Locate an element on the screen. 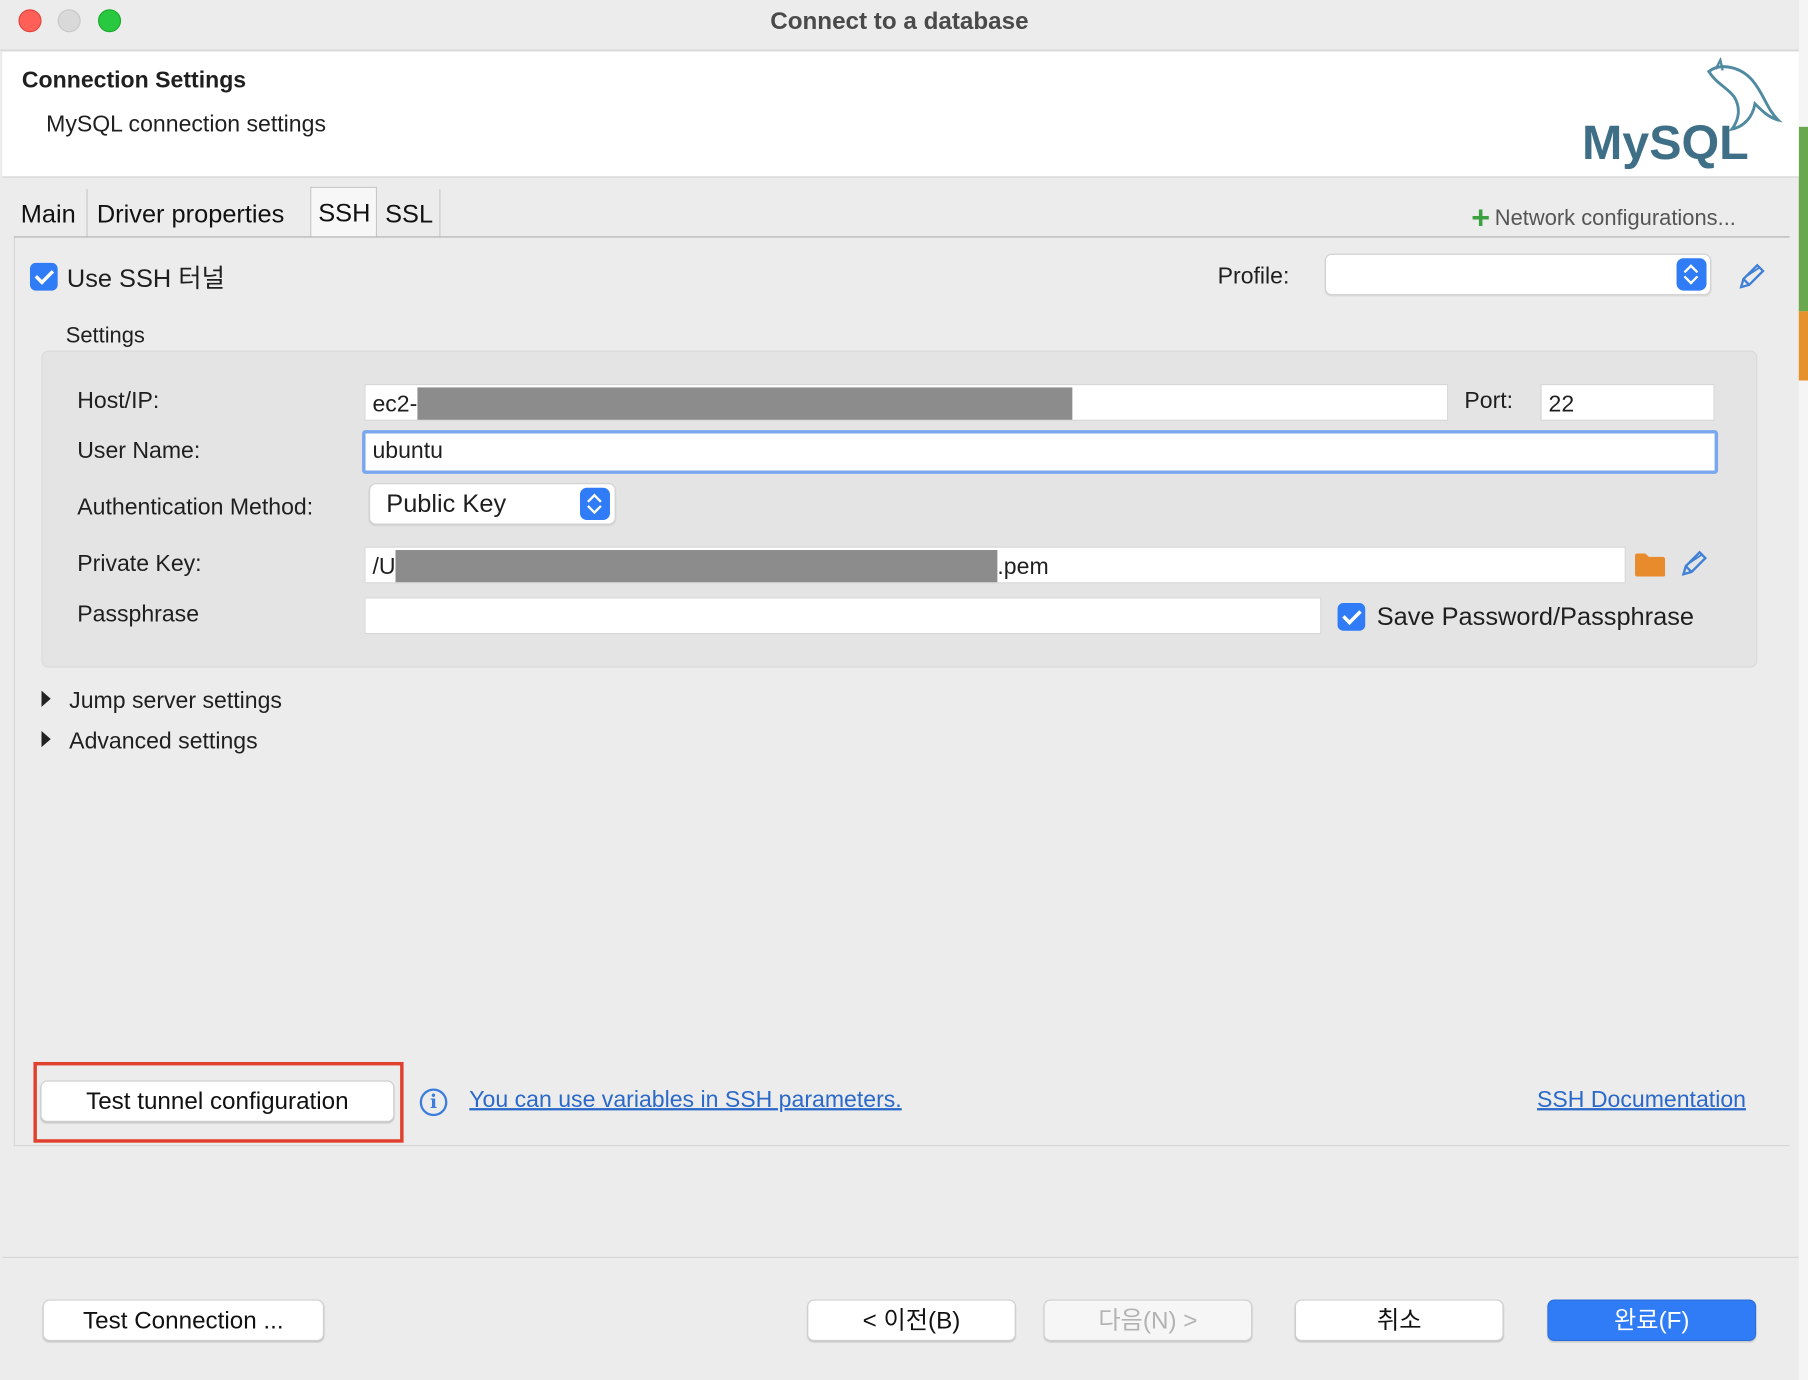  advanced-settings-expander: Advanced settings is located at coordinates (149, 742).